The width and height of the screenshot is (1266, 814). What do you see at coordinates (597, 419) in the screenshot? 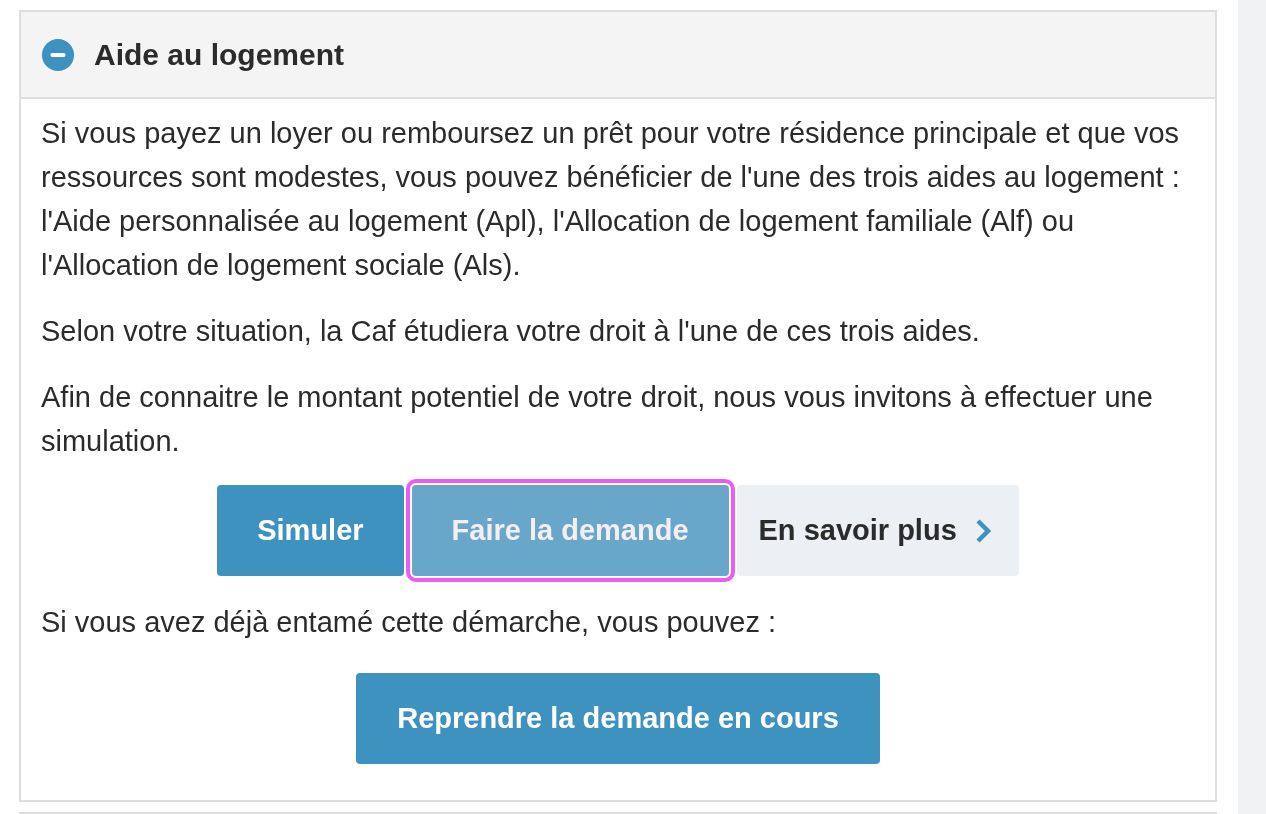
I see `paragraph: Afin de connaitre le montant potentiel de votre droit, nous vous invitons à effectuer une simulation.` at bounding box center [597, 419].